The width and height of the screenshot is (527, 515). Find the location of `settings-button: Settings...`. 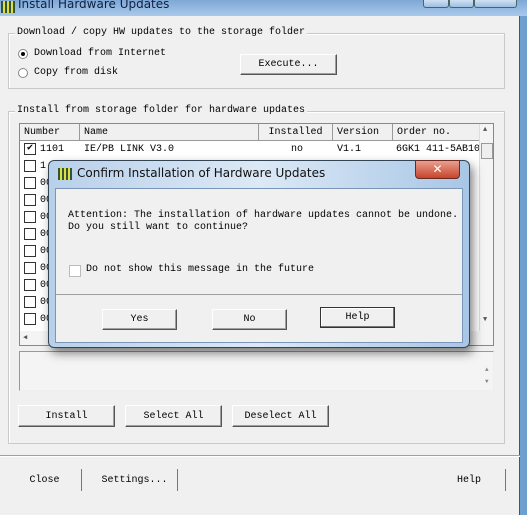

settings-button: Settings... is located at coordinates (135, 480).